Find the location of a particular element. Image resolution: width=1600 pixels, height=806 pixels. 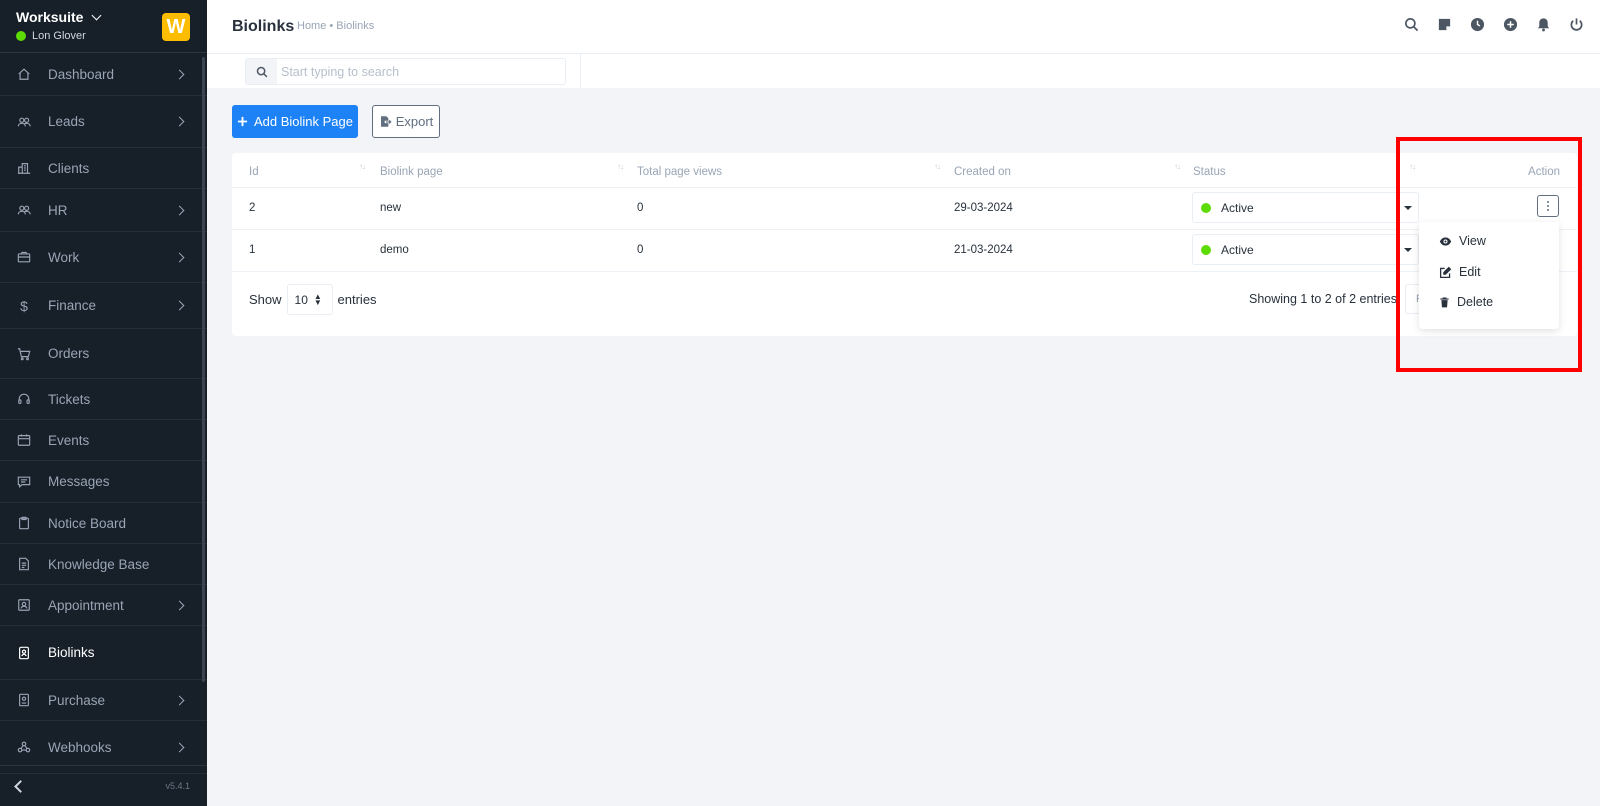

column-header-id: Id is located at coordinates (254, 172).